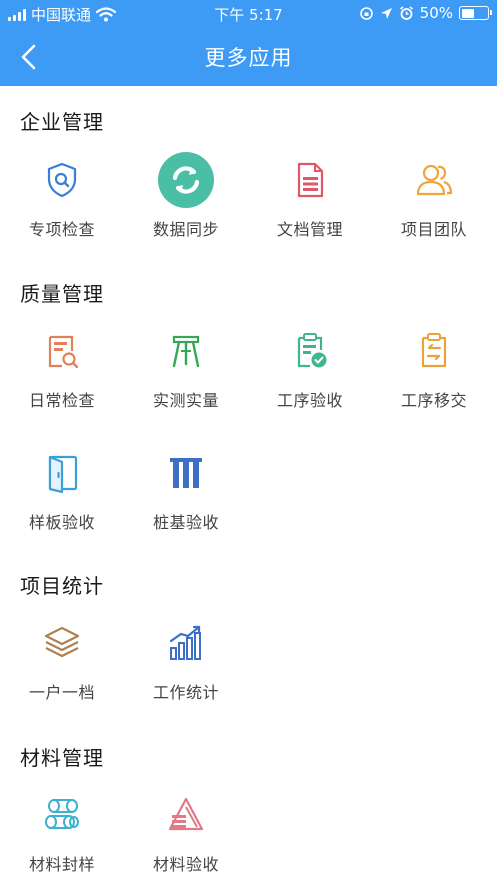 This screenshot has width=497, height=883. I want to click on nav-bar: 更多应用, so click(248, 57).